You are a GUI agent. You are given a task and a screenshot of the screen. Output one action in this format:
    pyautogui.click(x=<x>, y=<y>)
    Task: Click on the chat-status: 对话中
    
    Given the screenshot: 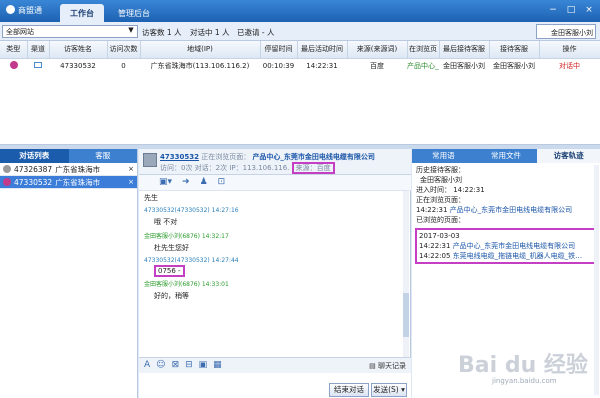 What is the action you would take?
    pyautogui.click(x=569, y=66)
    